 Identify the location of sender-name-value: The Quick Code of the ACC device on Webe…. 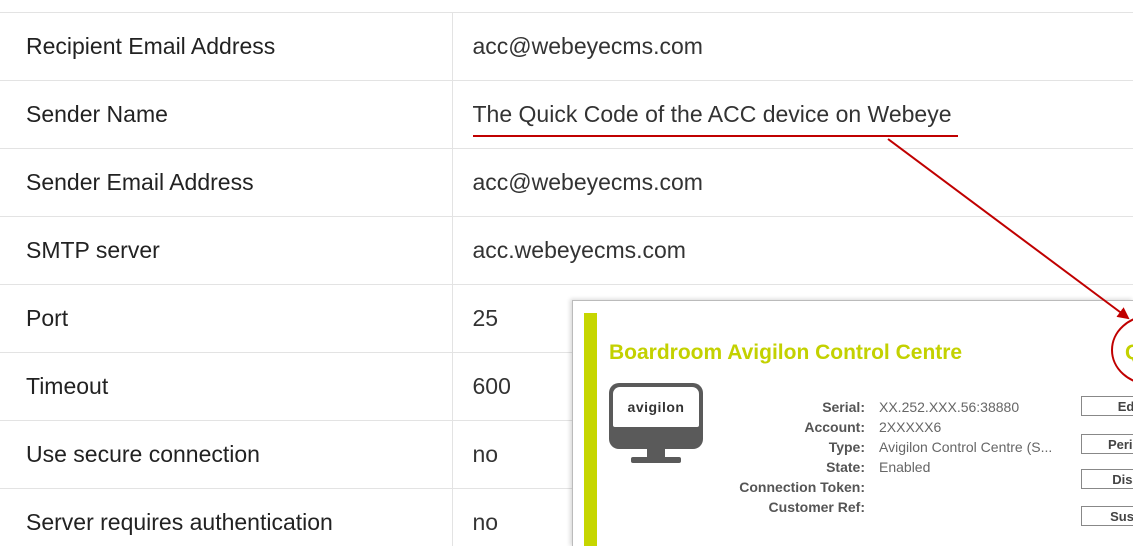
(715, 119).